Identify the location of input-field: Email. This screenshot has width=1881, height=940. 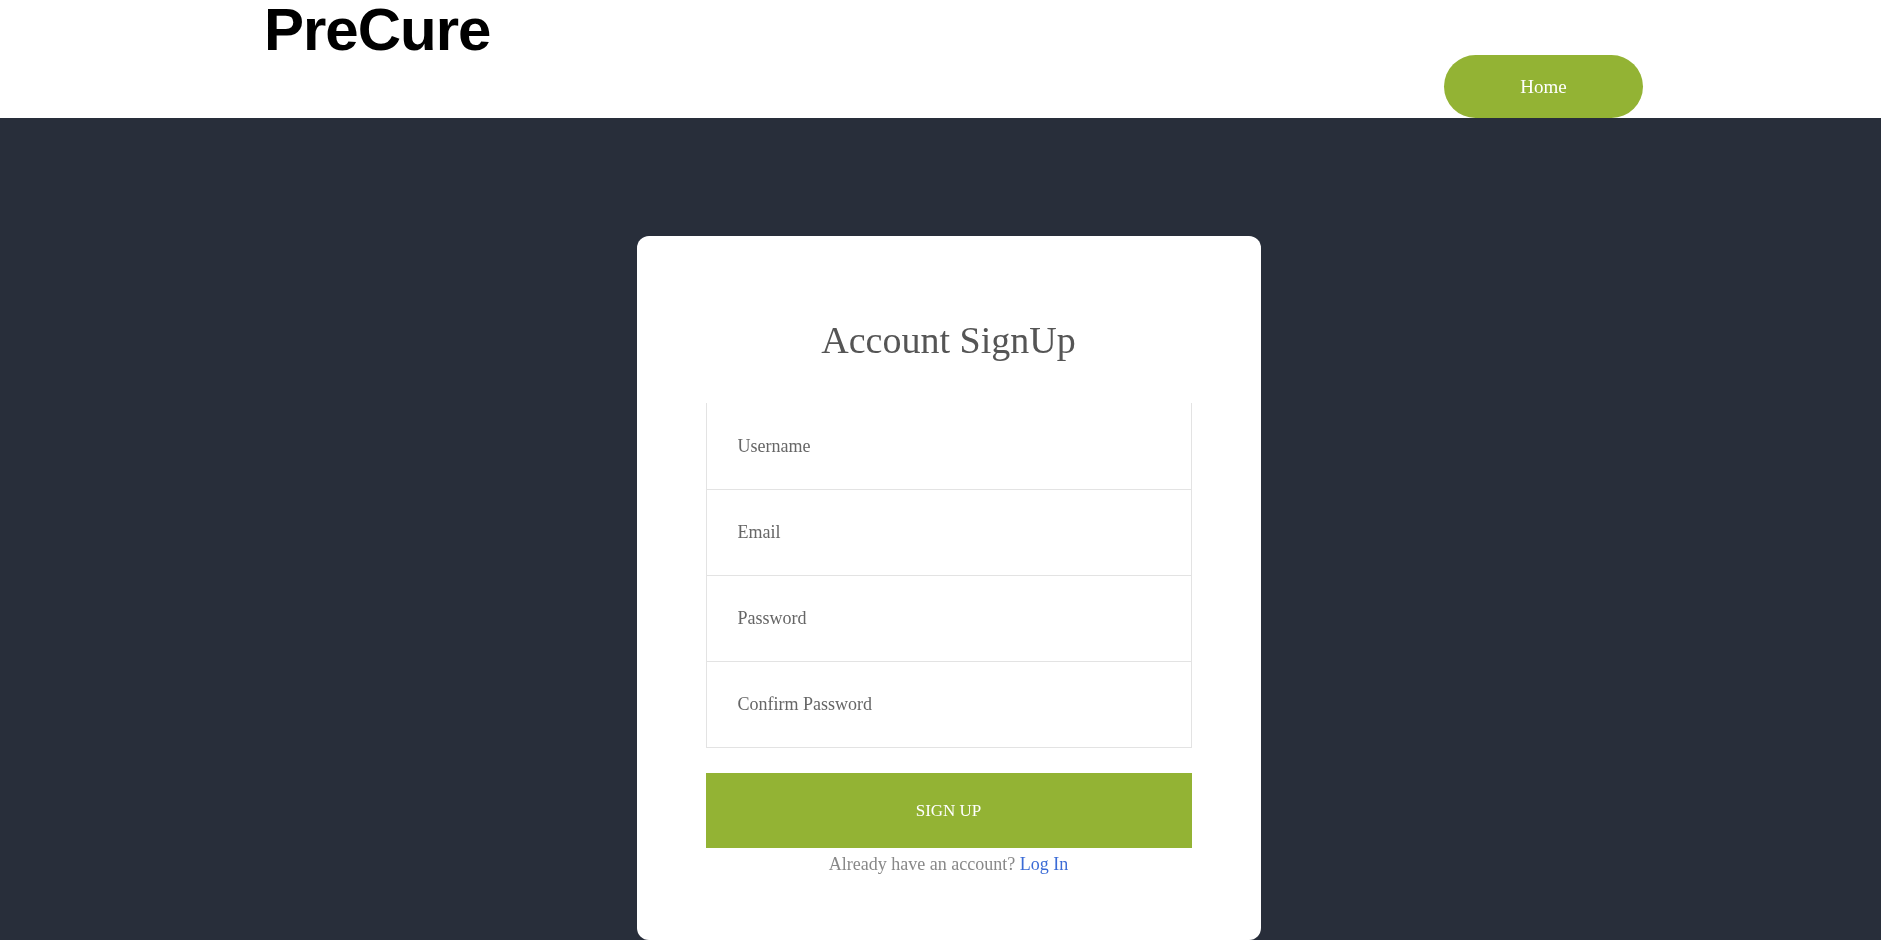
(948, 532).